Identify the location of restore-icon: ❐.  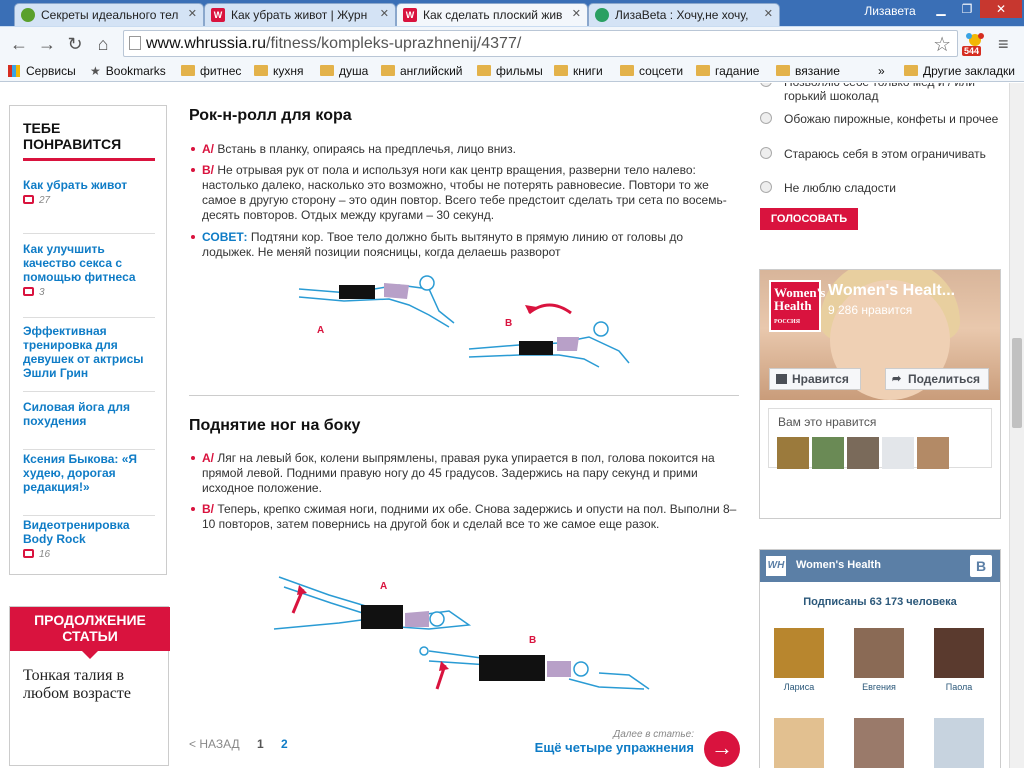
(967, 9).